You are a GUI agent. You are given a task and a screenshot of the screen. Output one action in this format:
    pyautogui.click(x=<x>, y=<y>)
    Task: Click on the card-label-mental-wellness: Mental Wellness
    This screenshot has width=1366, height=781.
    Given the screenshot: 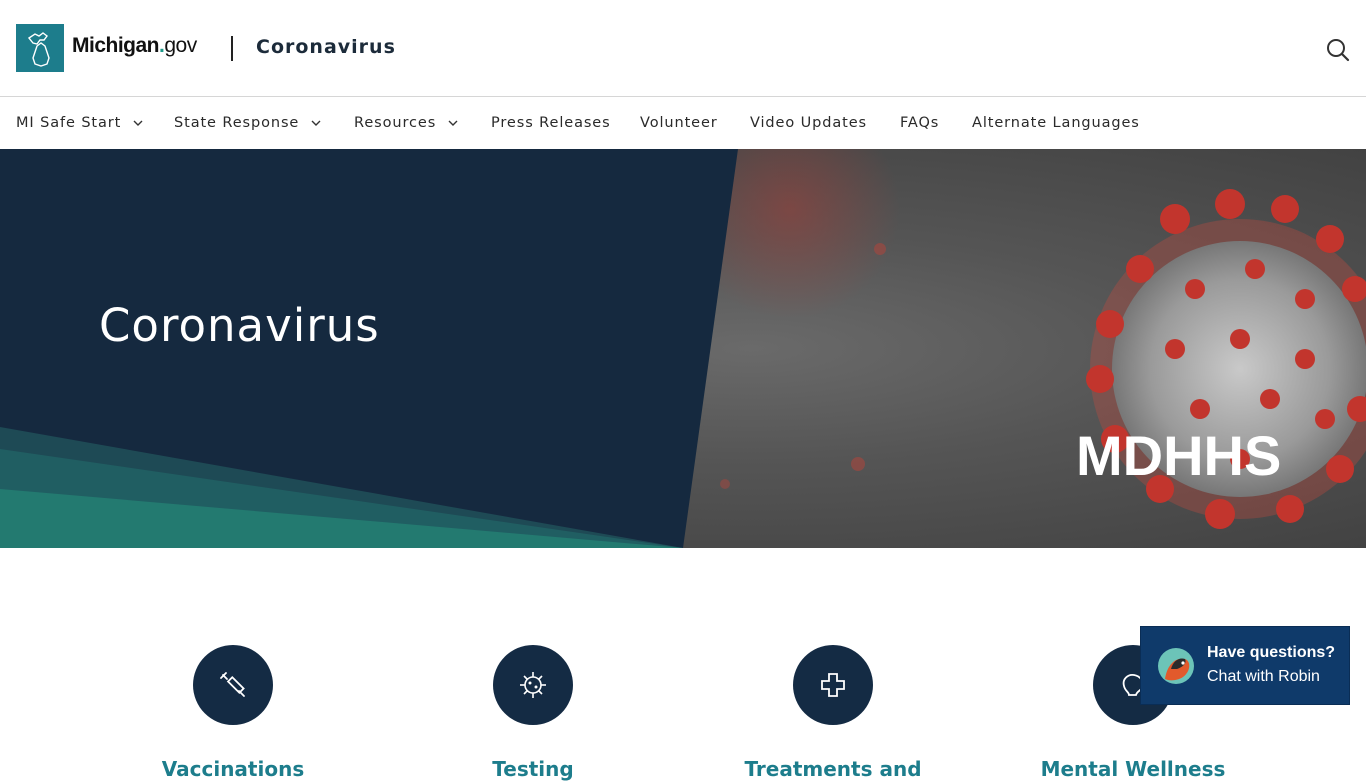 What is the action you would take?
    pyautogui.click(x=1133, y=769)
    